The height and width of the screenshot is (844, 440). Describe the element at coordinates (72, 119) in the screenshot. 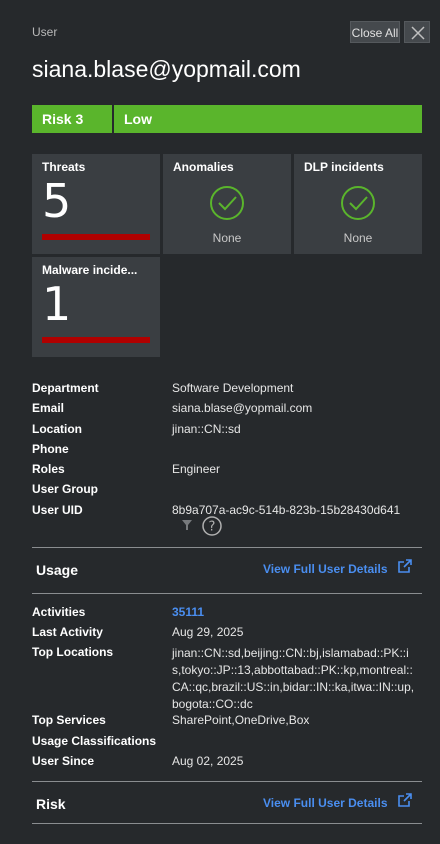

I see `risk-score-badge: Risk 3` at that location.